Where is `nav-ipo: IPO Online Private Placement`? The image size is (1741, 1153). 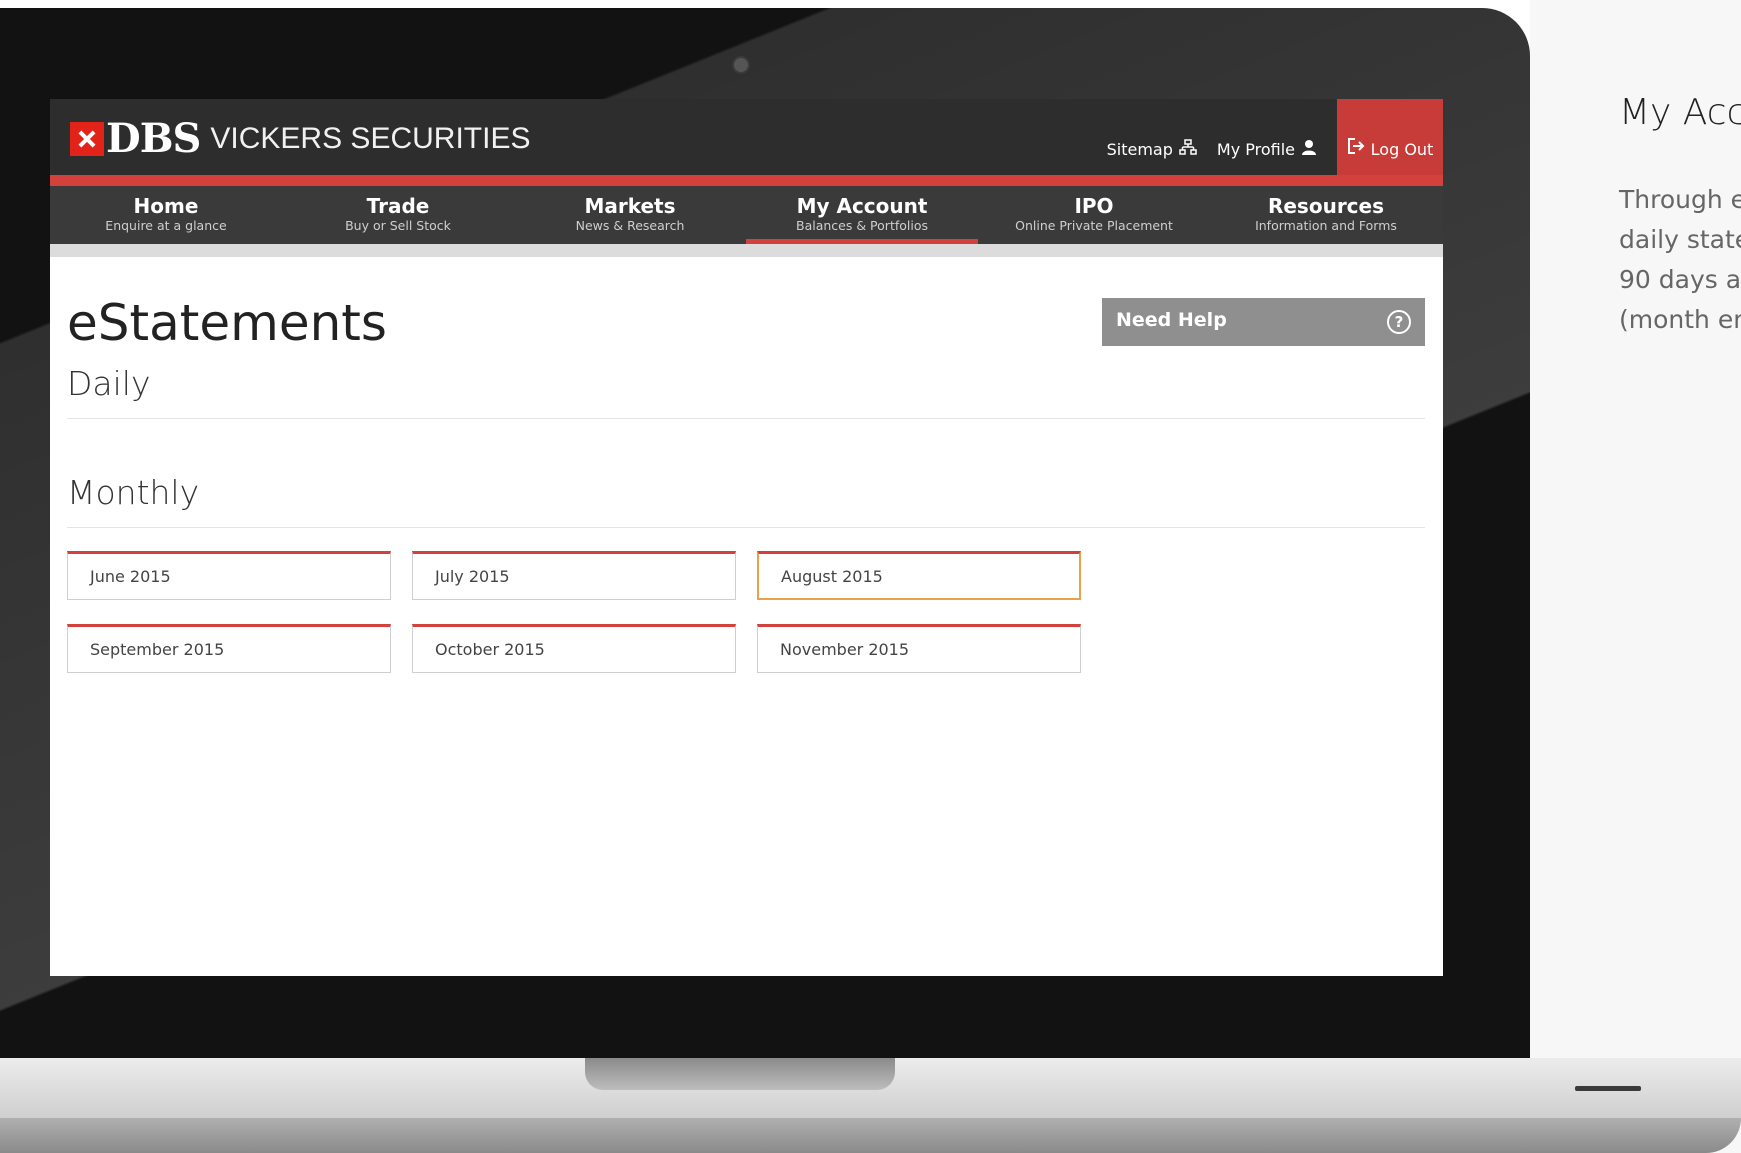 nav-ipo: IPO Online Private Placement is located at coordinates (1094, 215).